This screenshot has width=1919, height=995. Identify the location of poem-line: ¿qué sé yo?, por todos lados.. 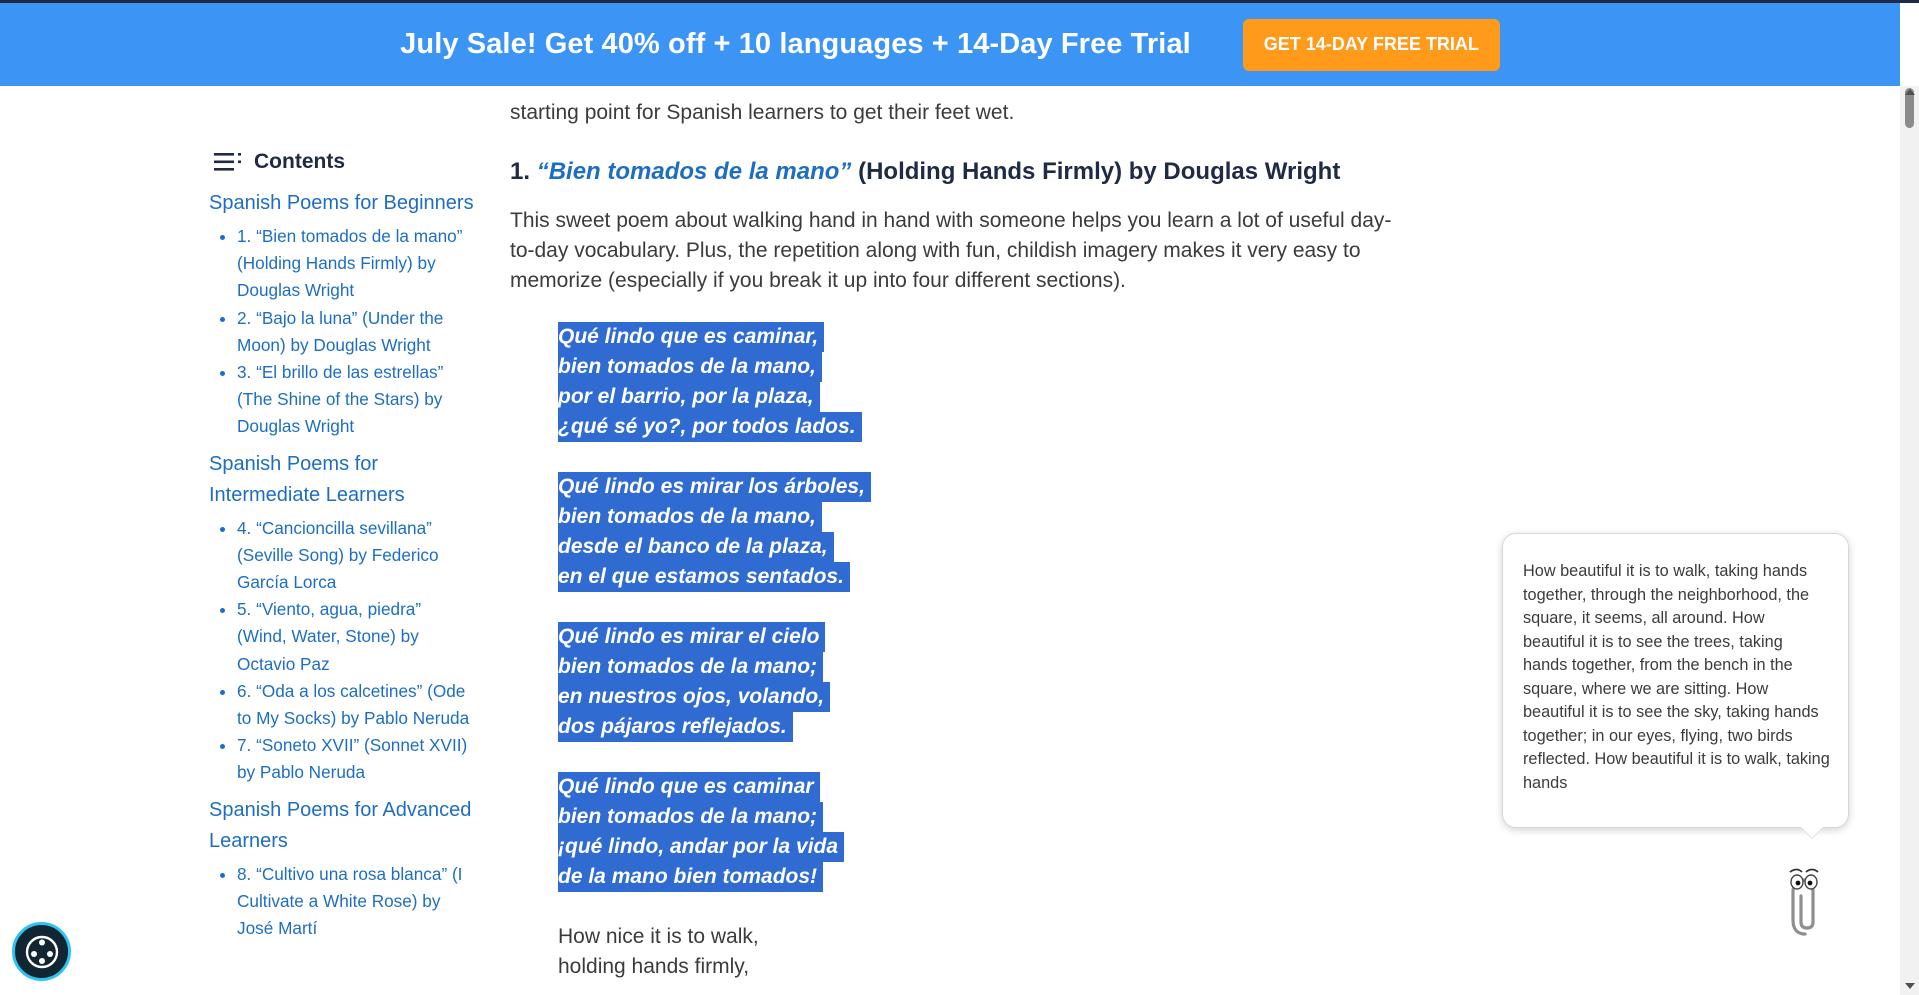
(710, 427).